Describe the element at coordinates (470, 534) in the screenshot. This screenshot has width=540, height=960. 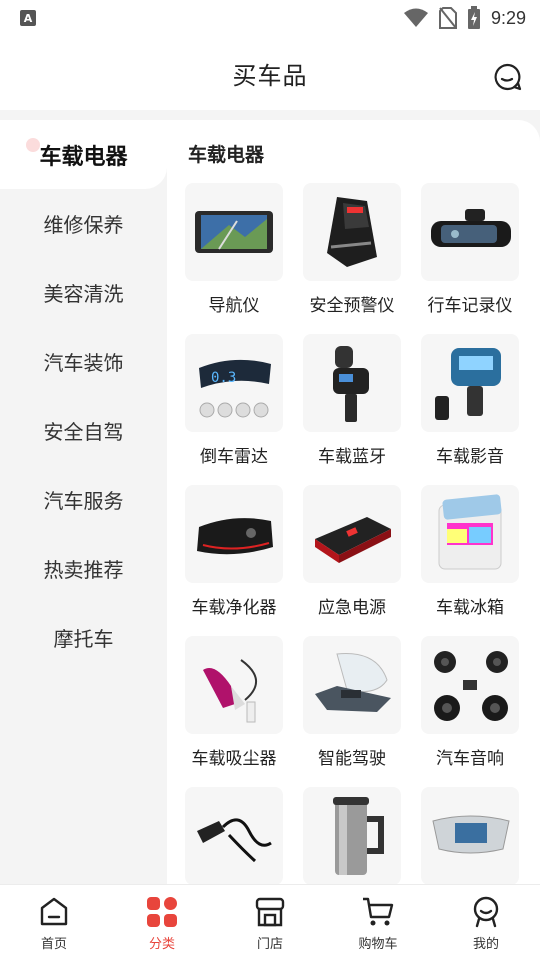
I see `car-fridge-image` at that location.